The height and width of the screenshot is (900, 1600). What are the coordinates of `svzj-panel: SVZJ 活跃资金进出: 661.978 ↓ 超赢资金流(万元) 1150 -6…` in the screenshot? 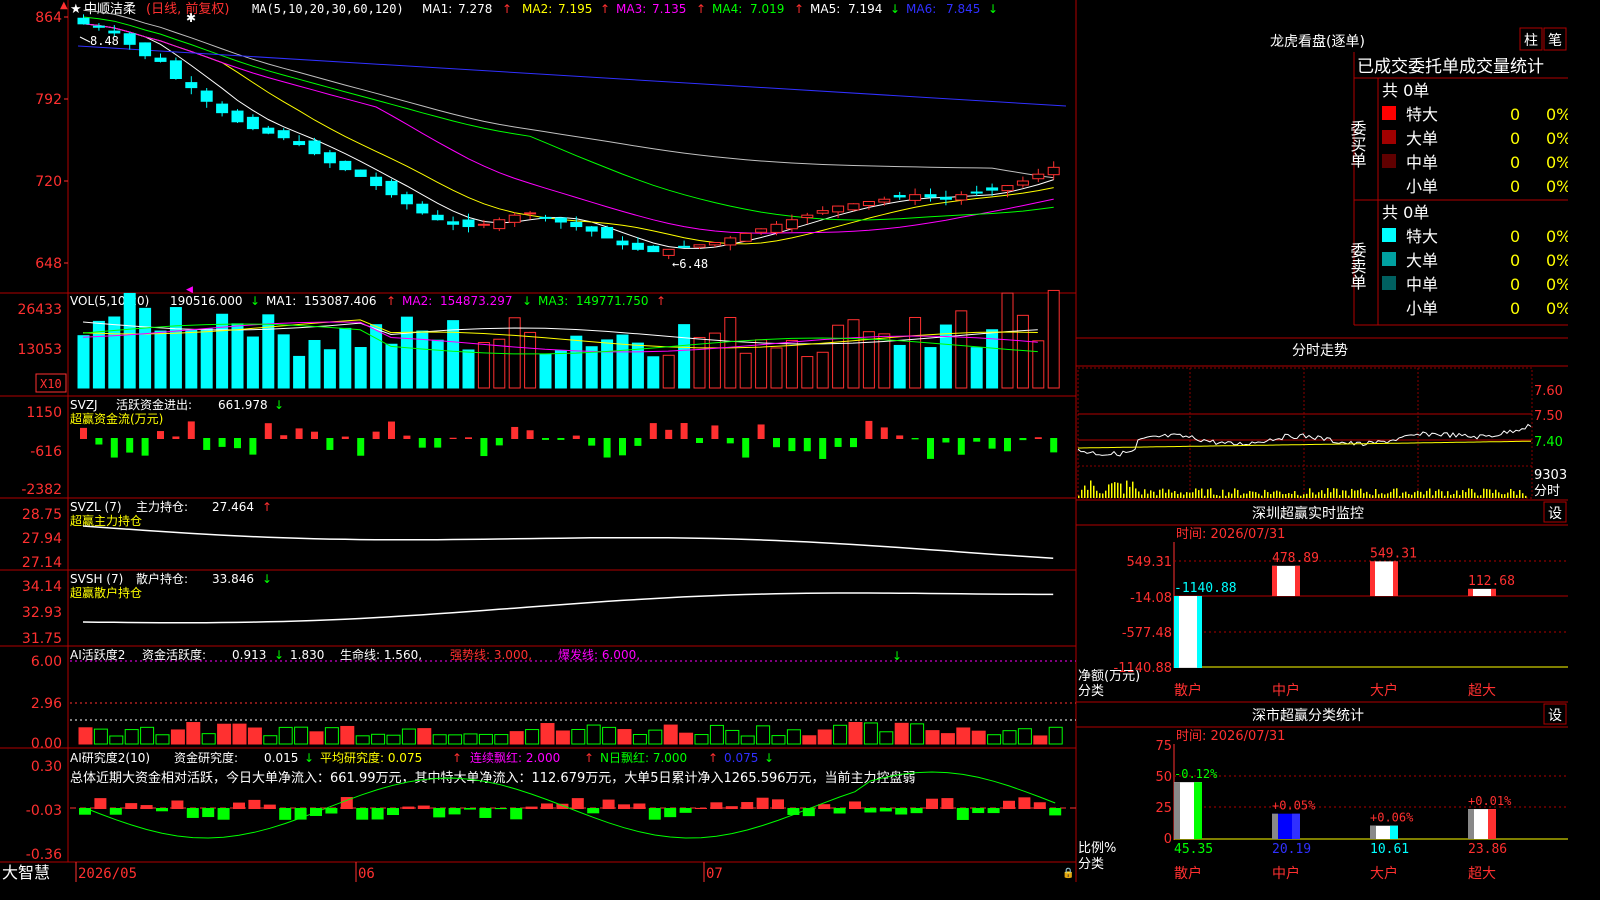 It's located at (539, 447).